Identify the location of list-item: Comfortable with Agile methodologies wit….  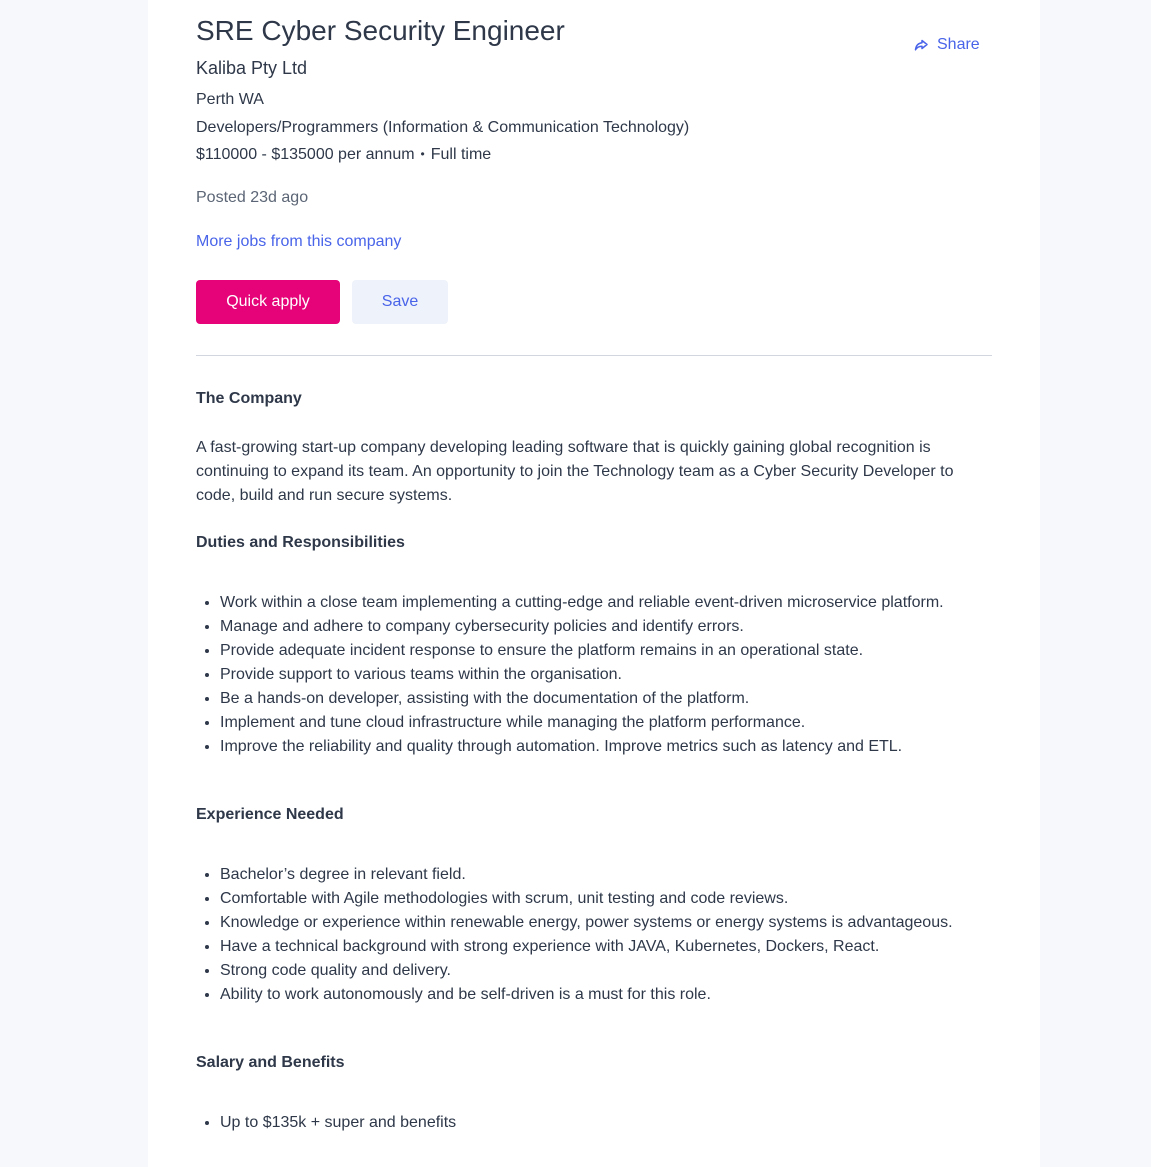
(586, 899).